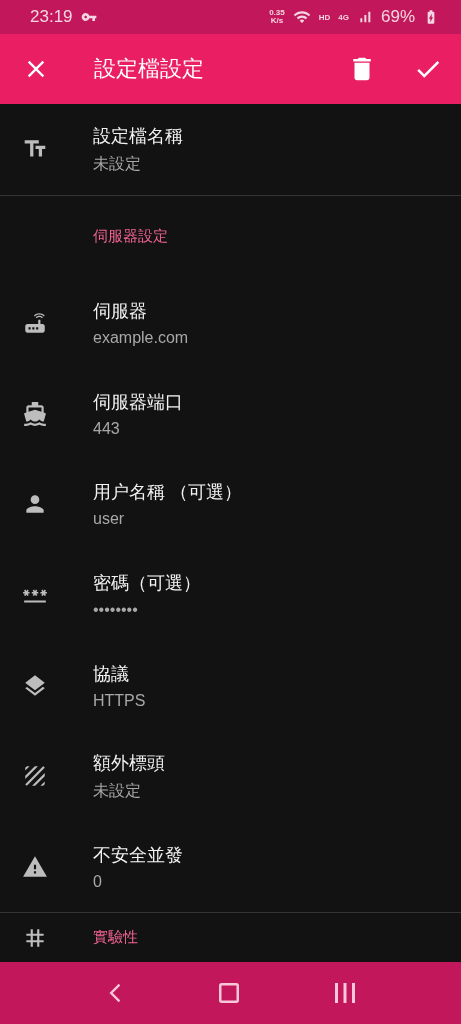 This screenshot has height=1024, width=461. Describe the element at coordinates (149, 69) in the screenshot. I see `screen-title: 設定檔設定` at that location.